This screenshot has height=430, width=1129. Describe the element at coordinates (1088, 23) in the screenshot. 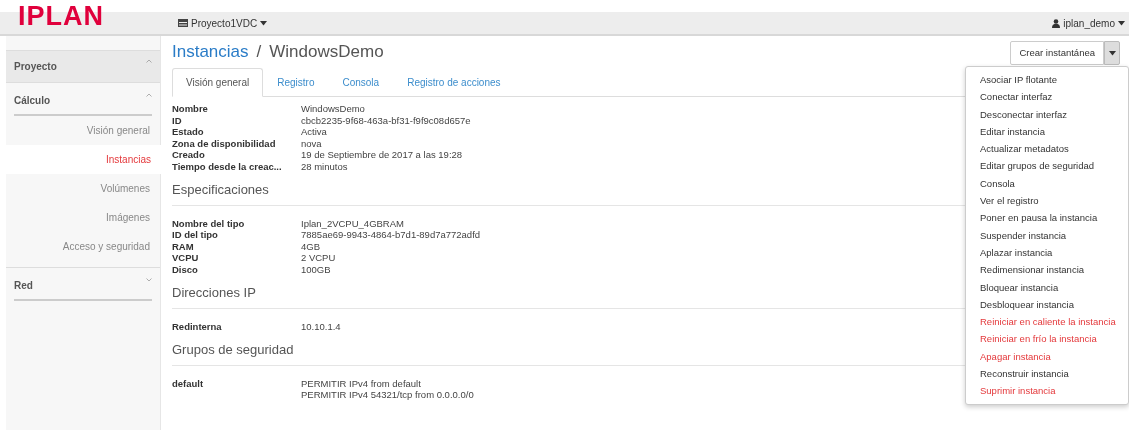

I see `user-menu: iplan_demo` at that location.